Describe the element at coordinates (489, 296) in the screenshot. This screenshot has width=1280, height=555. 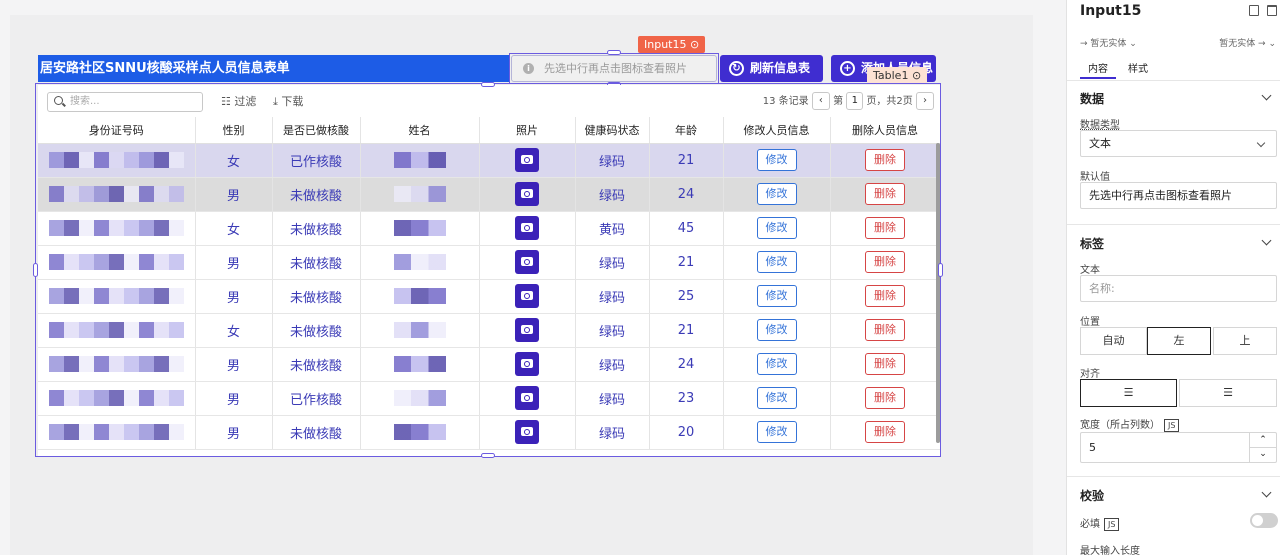
I see `table-row: 男未做核酸 绿码 25 修改 删除` at that location.